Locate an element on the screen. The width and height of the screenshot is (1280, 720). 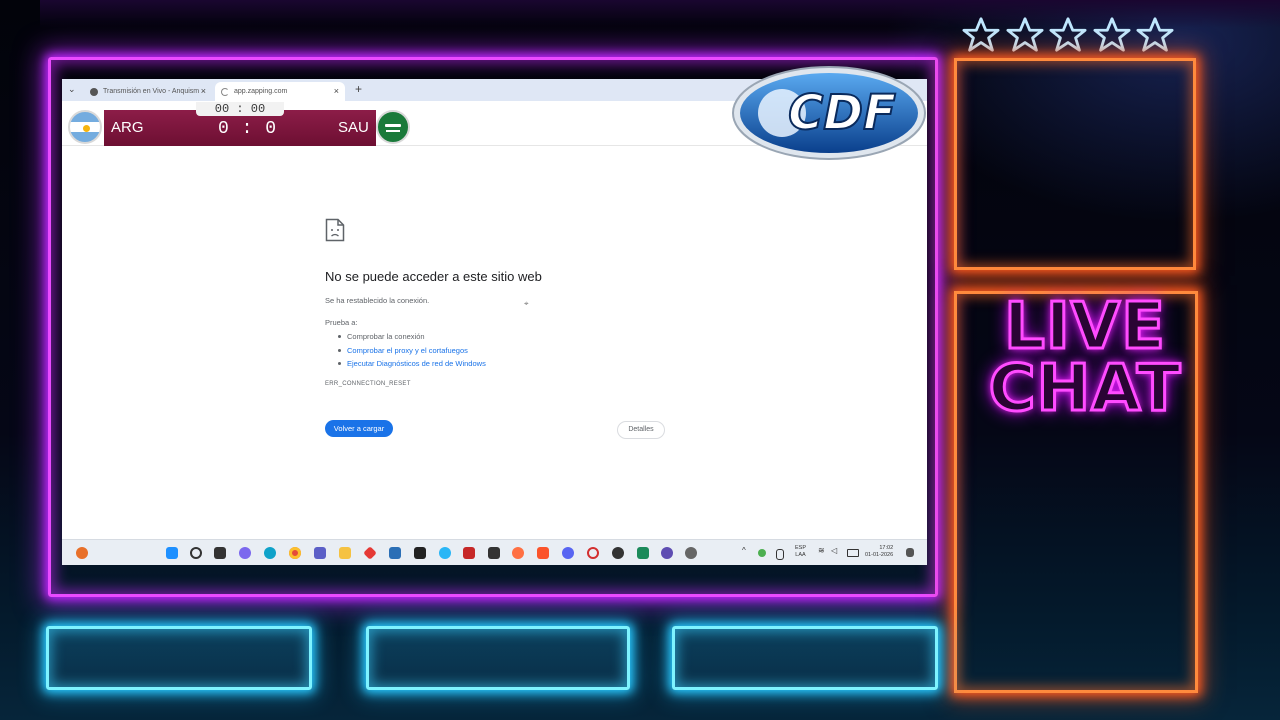
tab-stream: Transmisión en Vivo - Anquism × is located at coordinates (148, 91).